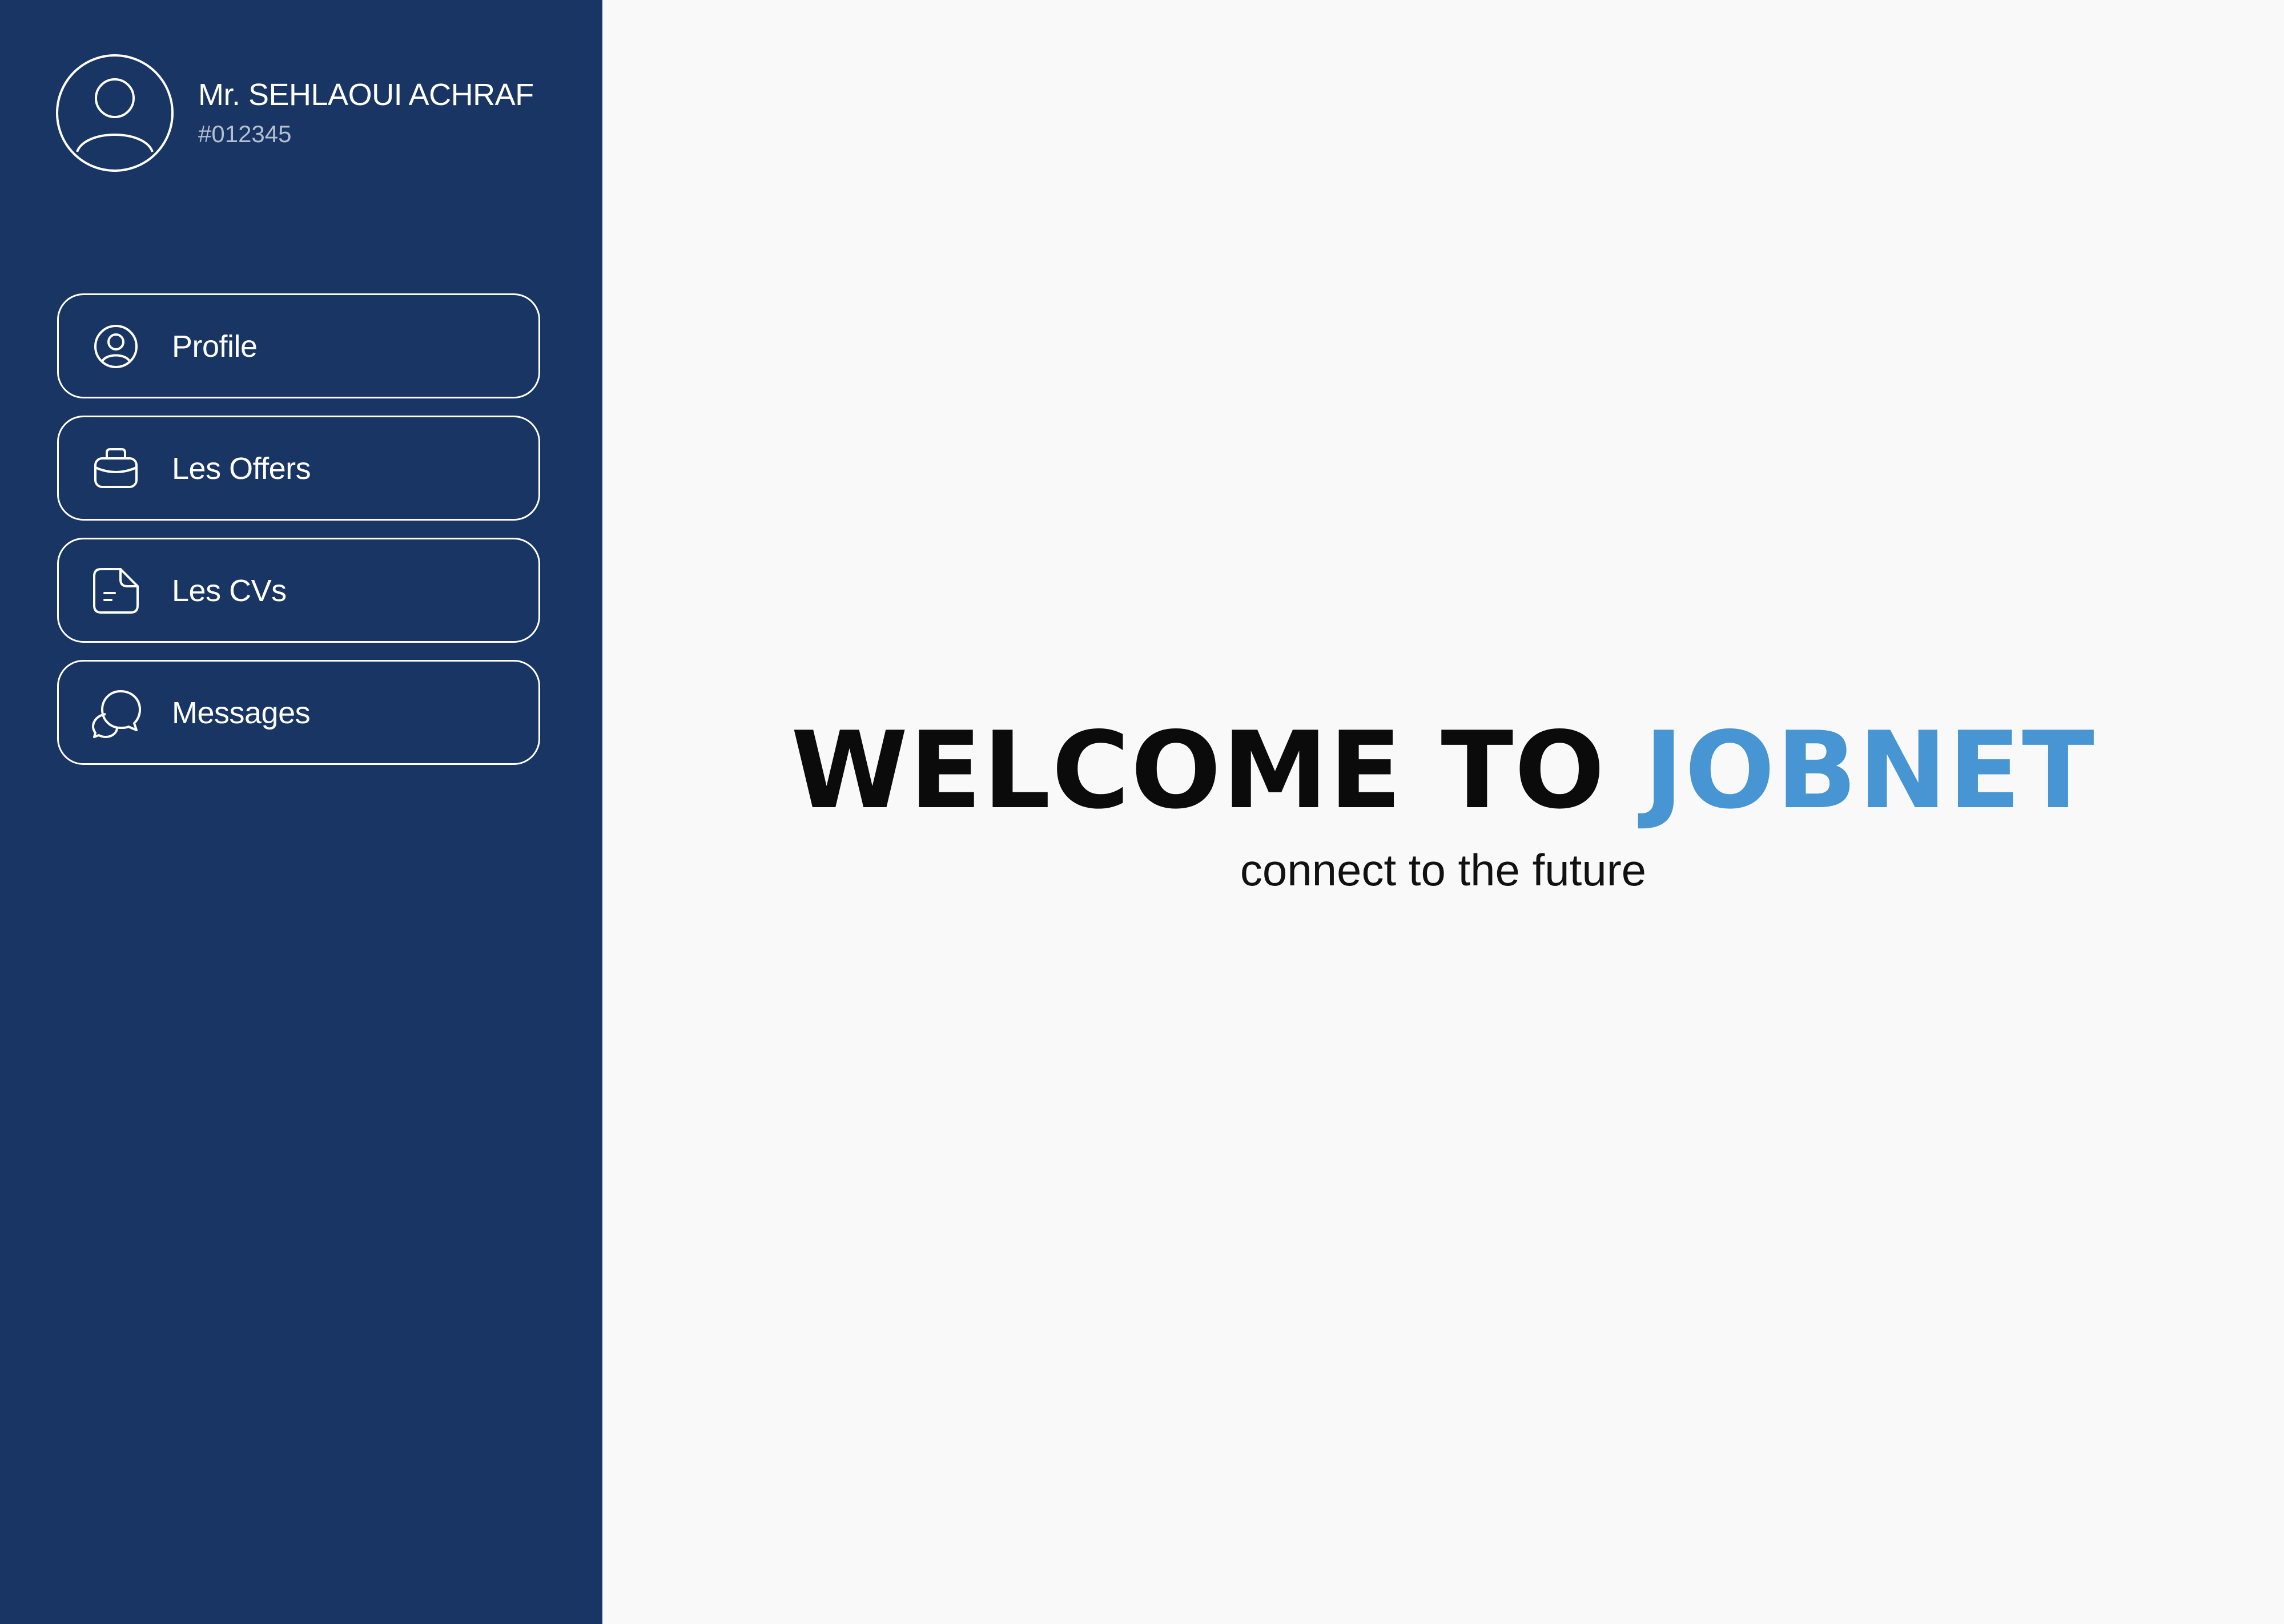 The width and height of the screenshot is (2284, 1624). Describe the element at coordinates (245, 133) in the screenshot. I see `user-id: #012345` at that location.